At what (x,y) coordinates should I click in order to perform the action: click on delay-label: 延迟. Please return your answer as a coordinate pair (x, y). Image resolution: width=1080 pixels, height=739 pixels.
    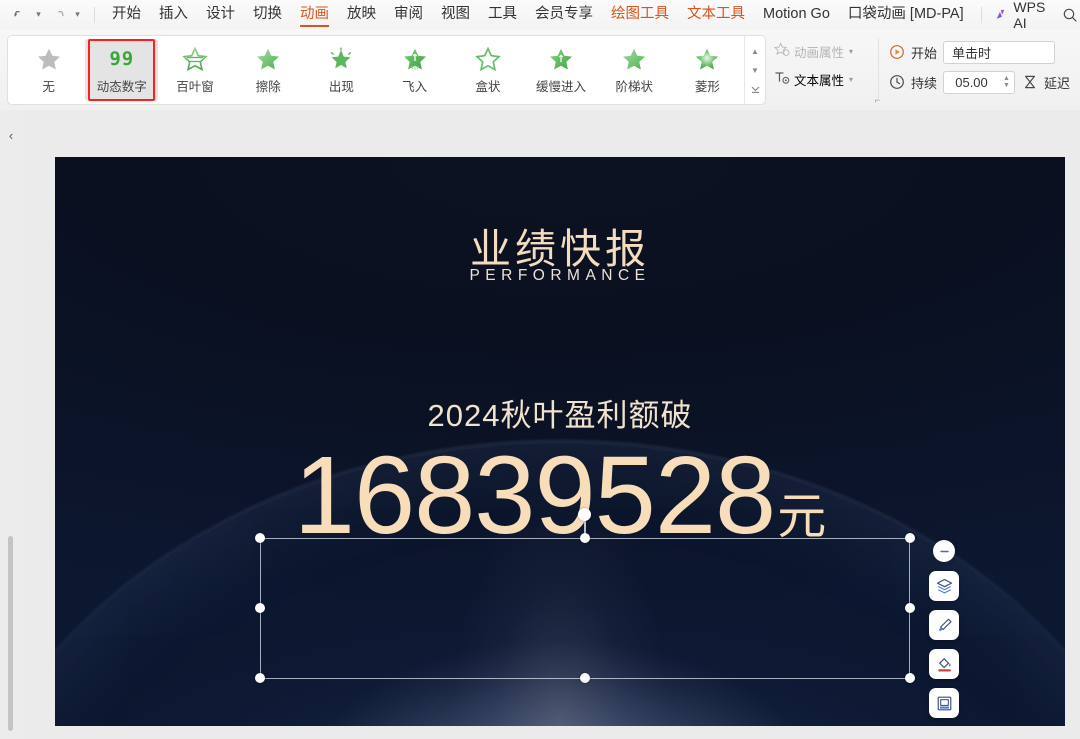
    Looking at the image, I should click on (1057, 83).